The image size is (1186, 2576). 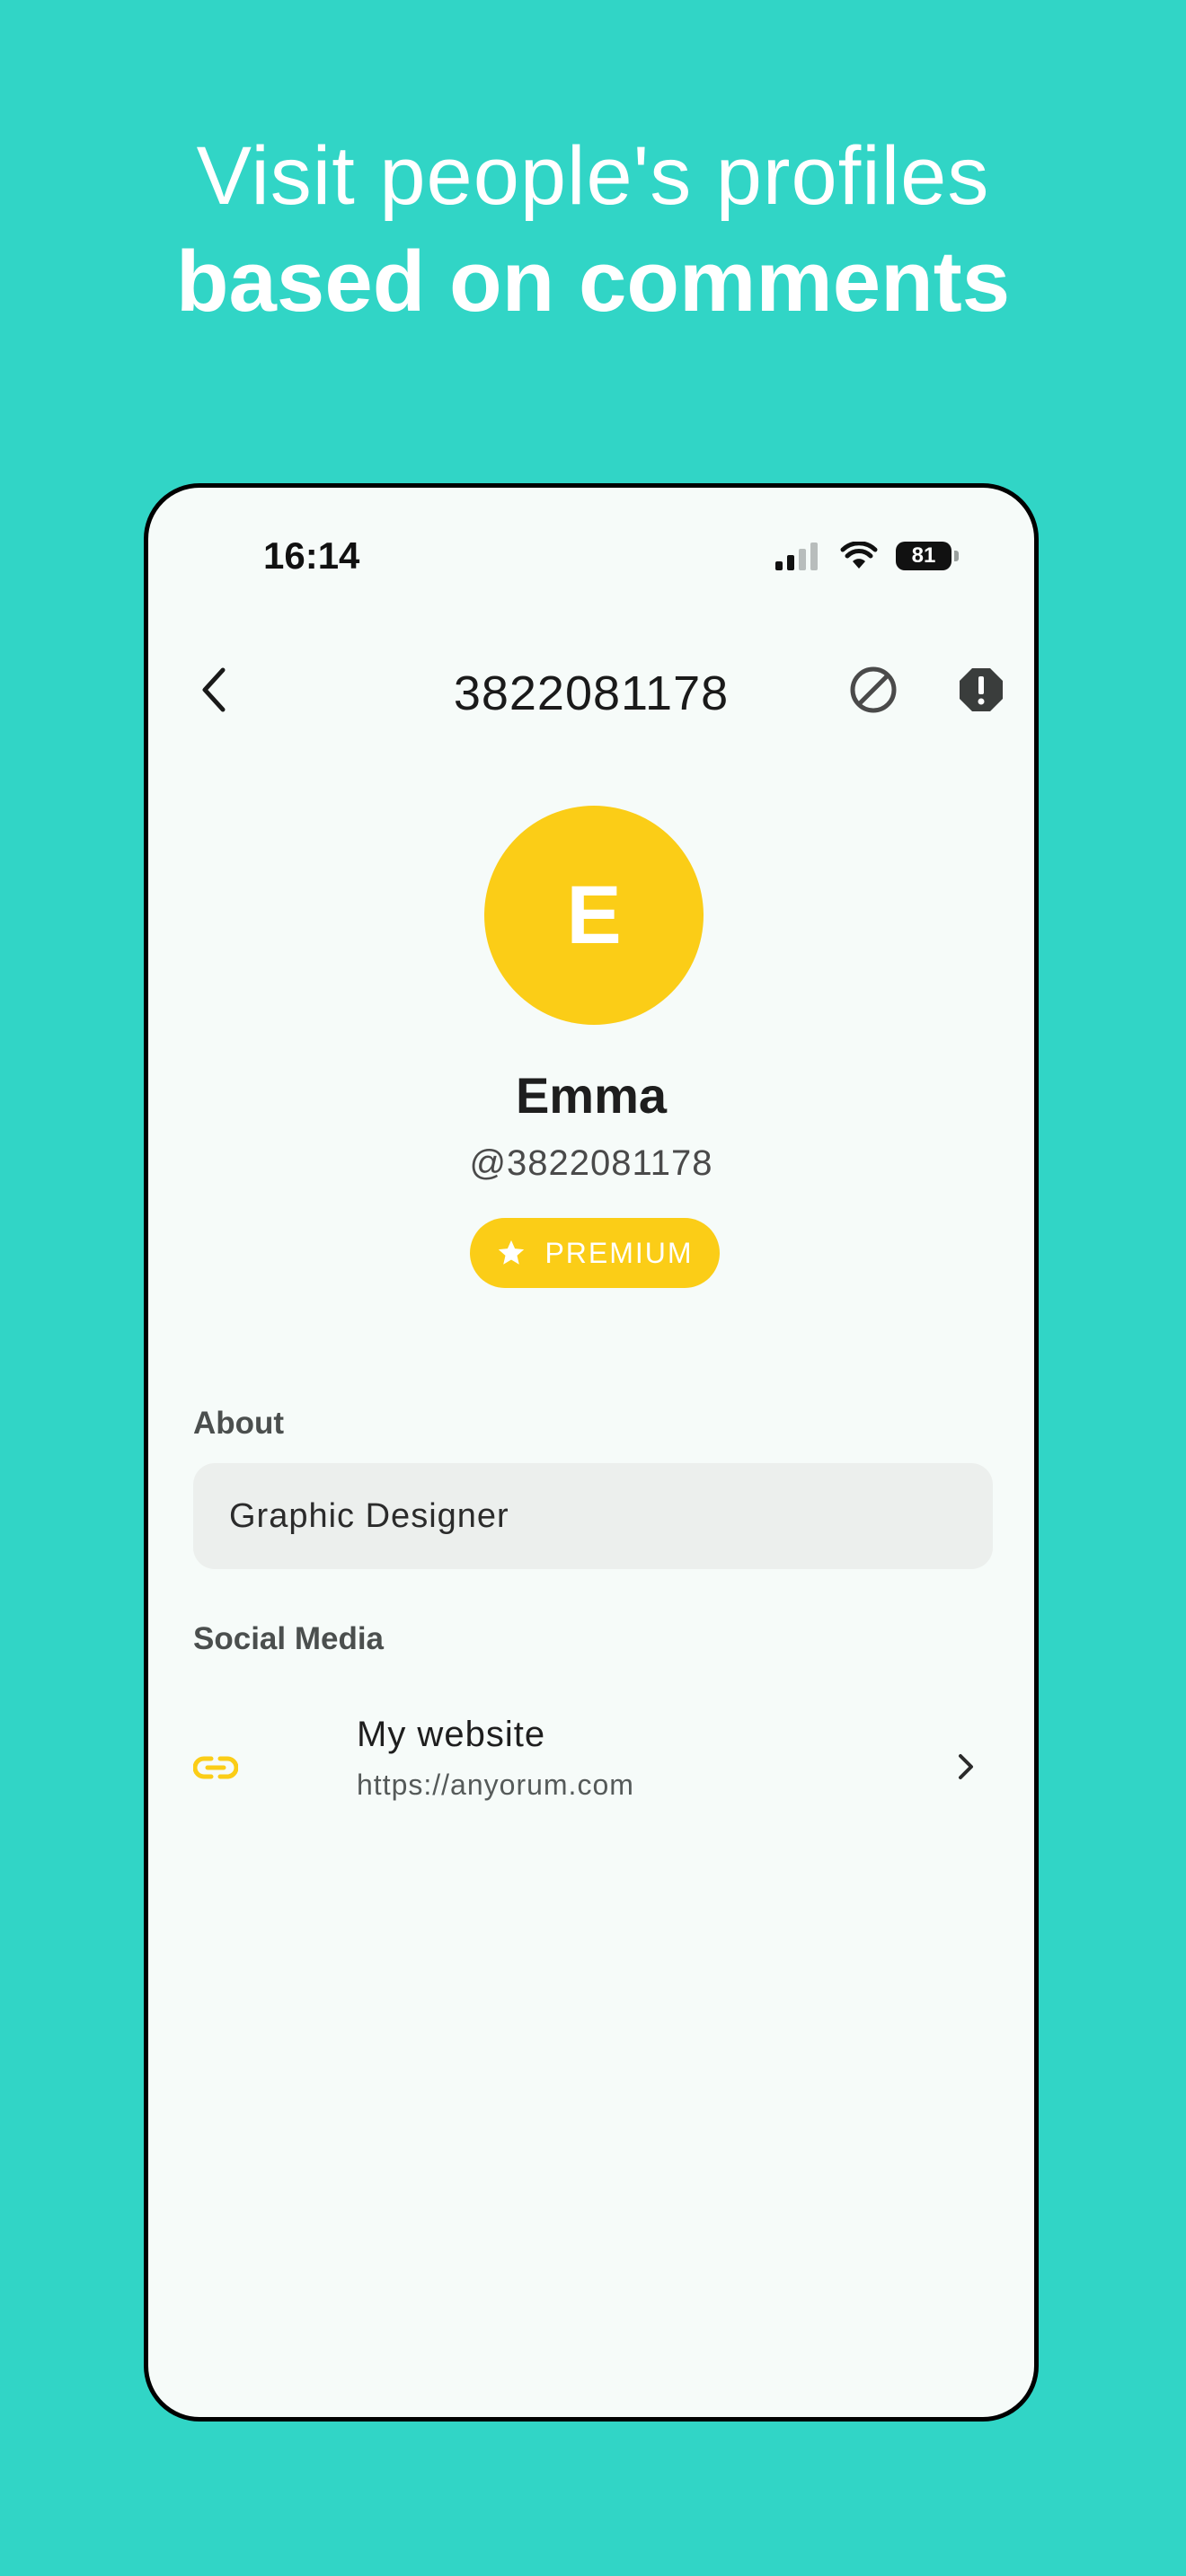 I want to click on avatar-initial: E, so click(x=594, y=915).